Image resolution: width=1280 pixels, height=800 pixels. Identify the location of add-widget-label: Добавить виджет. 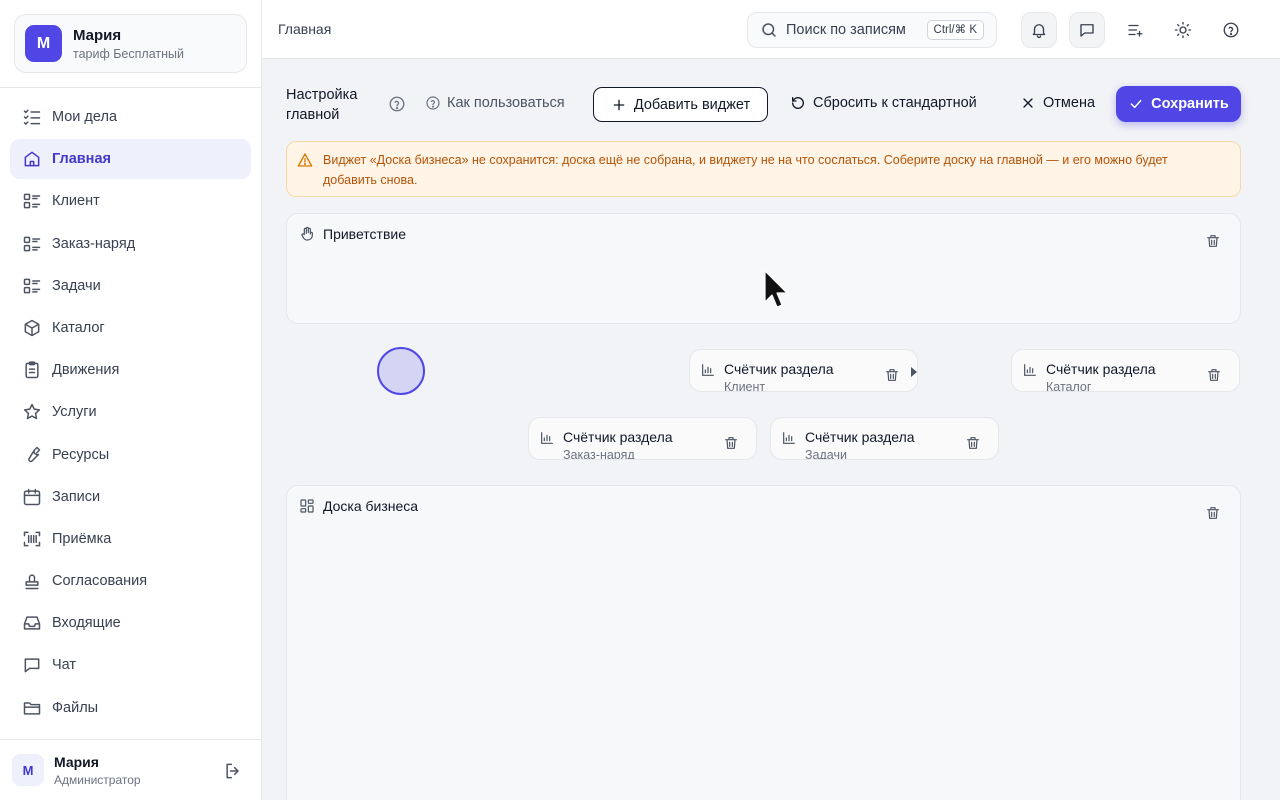
(692, 104).